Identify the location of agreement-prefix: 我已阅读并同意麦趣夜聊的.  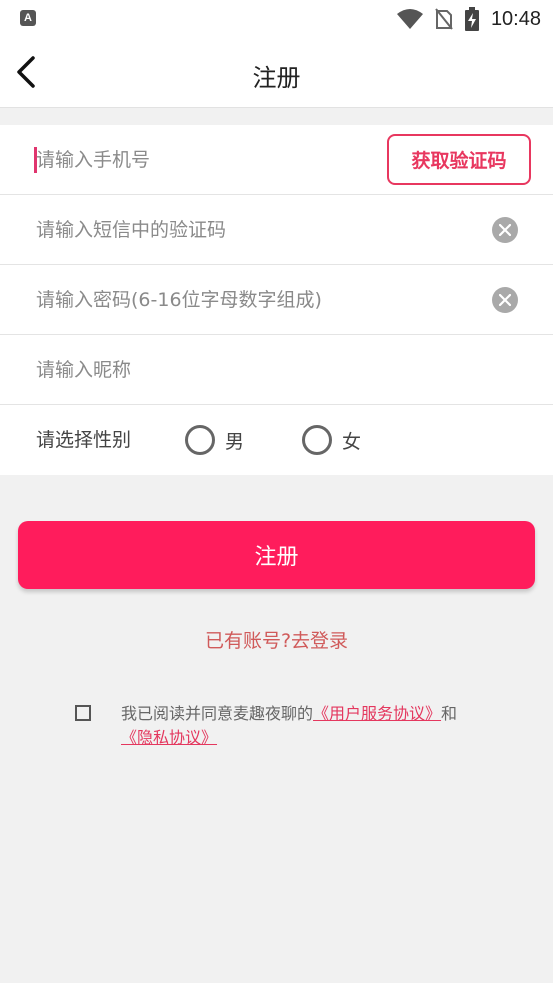
(217, 713).